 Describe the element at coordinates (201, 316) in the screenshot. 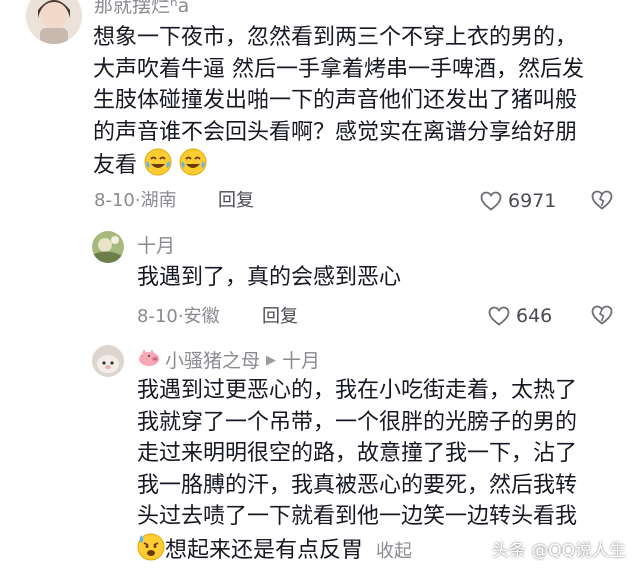

I see `comment-location: 安徽` at that location.